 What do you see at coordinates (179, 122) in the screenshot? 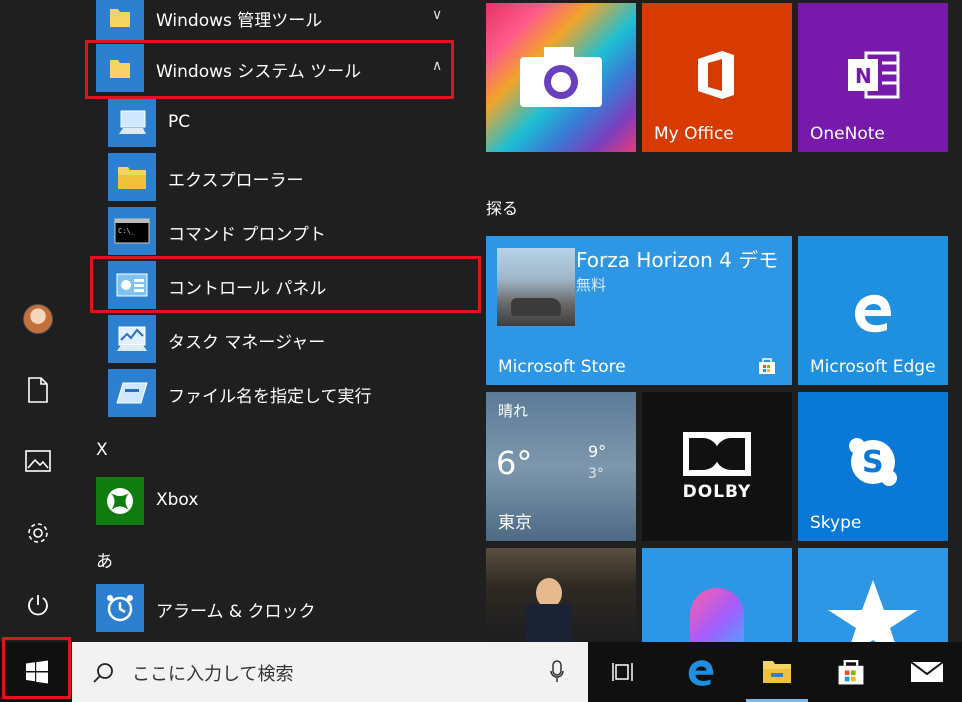
I see `list-item-label: PC` at bounding box center [179, 122].